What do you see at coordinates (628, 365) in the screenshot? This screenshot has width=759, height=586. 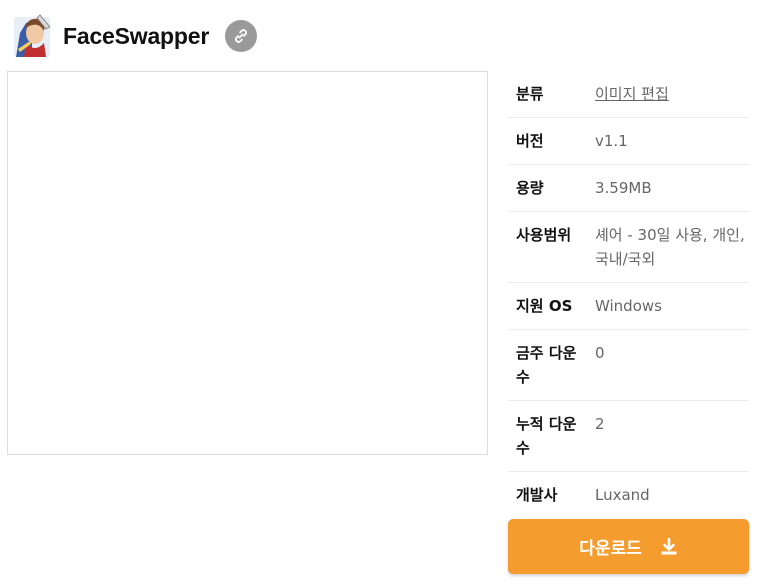 I see `info-row-weekly-downloads: 금주 다운수 0` at bounding box center [628, 365].